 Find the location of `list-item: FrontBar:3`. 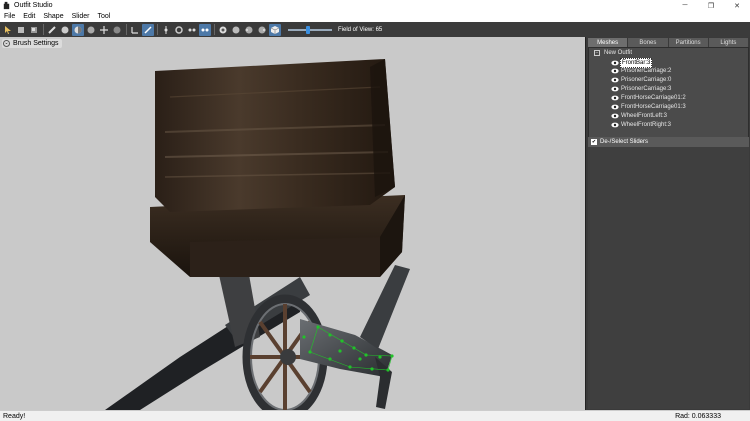

list-item: FrontBar:3 is located at coordinates (632, 63).